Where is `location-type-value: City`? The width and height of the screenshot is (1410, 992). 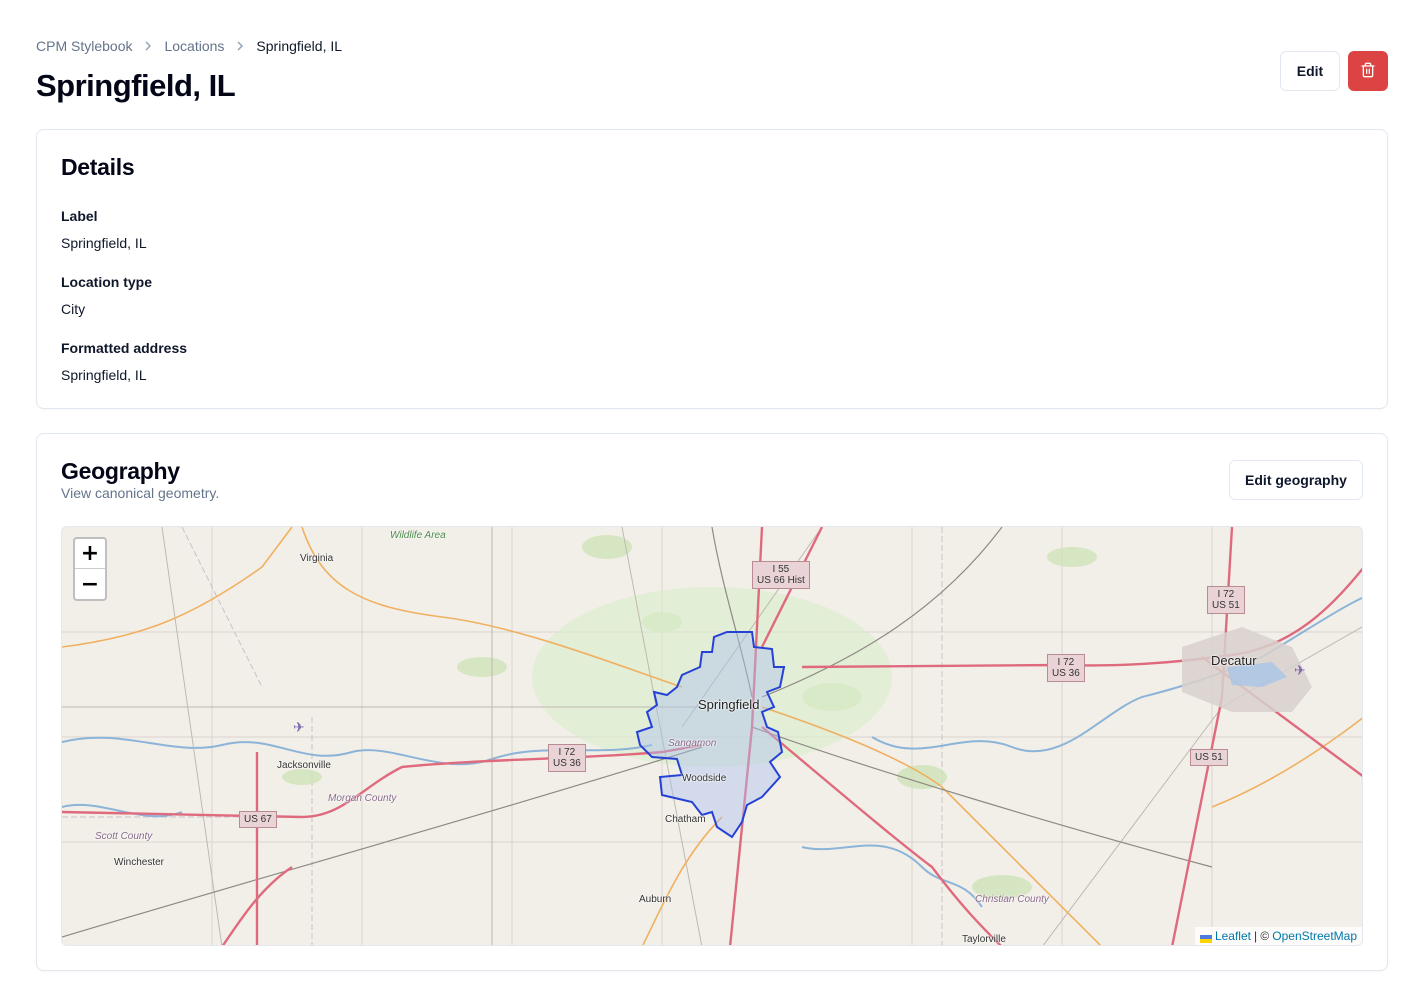
location-type-value: City is located at coordinates (73, 309).